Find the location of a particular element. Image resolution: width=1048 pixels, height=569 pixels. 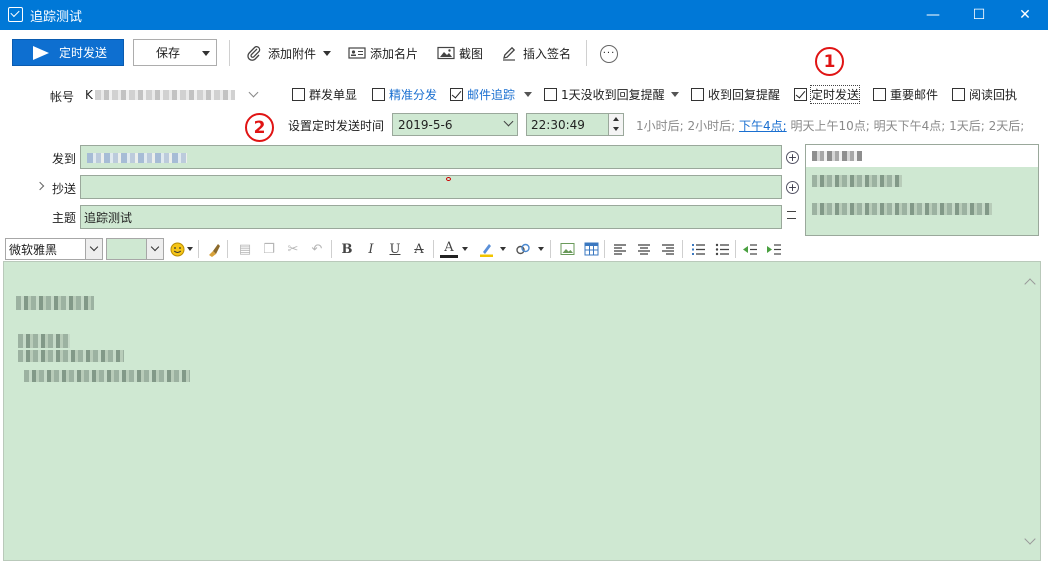

cc-field is located at coordinates (431, 187).